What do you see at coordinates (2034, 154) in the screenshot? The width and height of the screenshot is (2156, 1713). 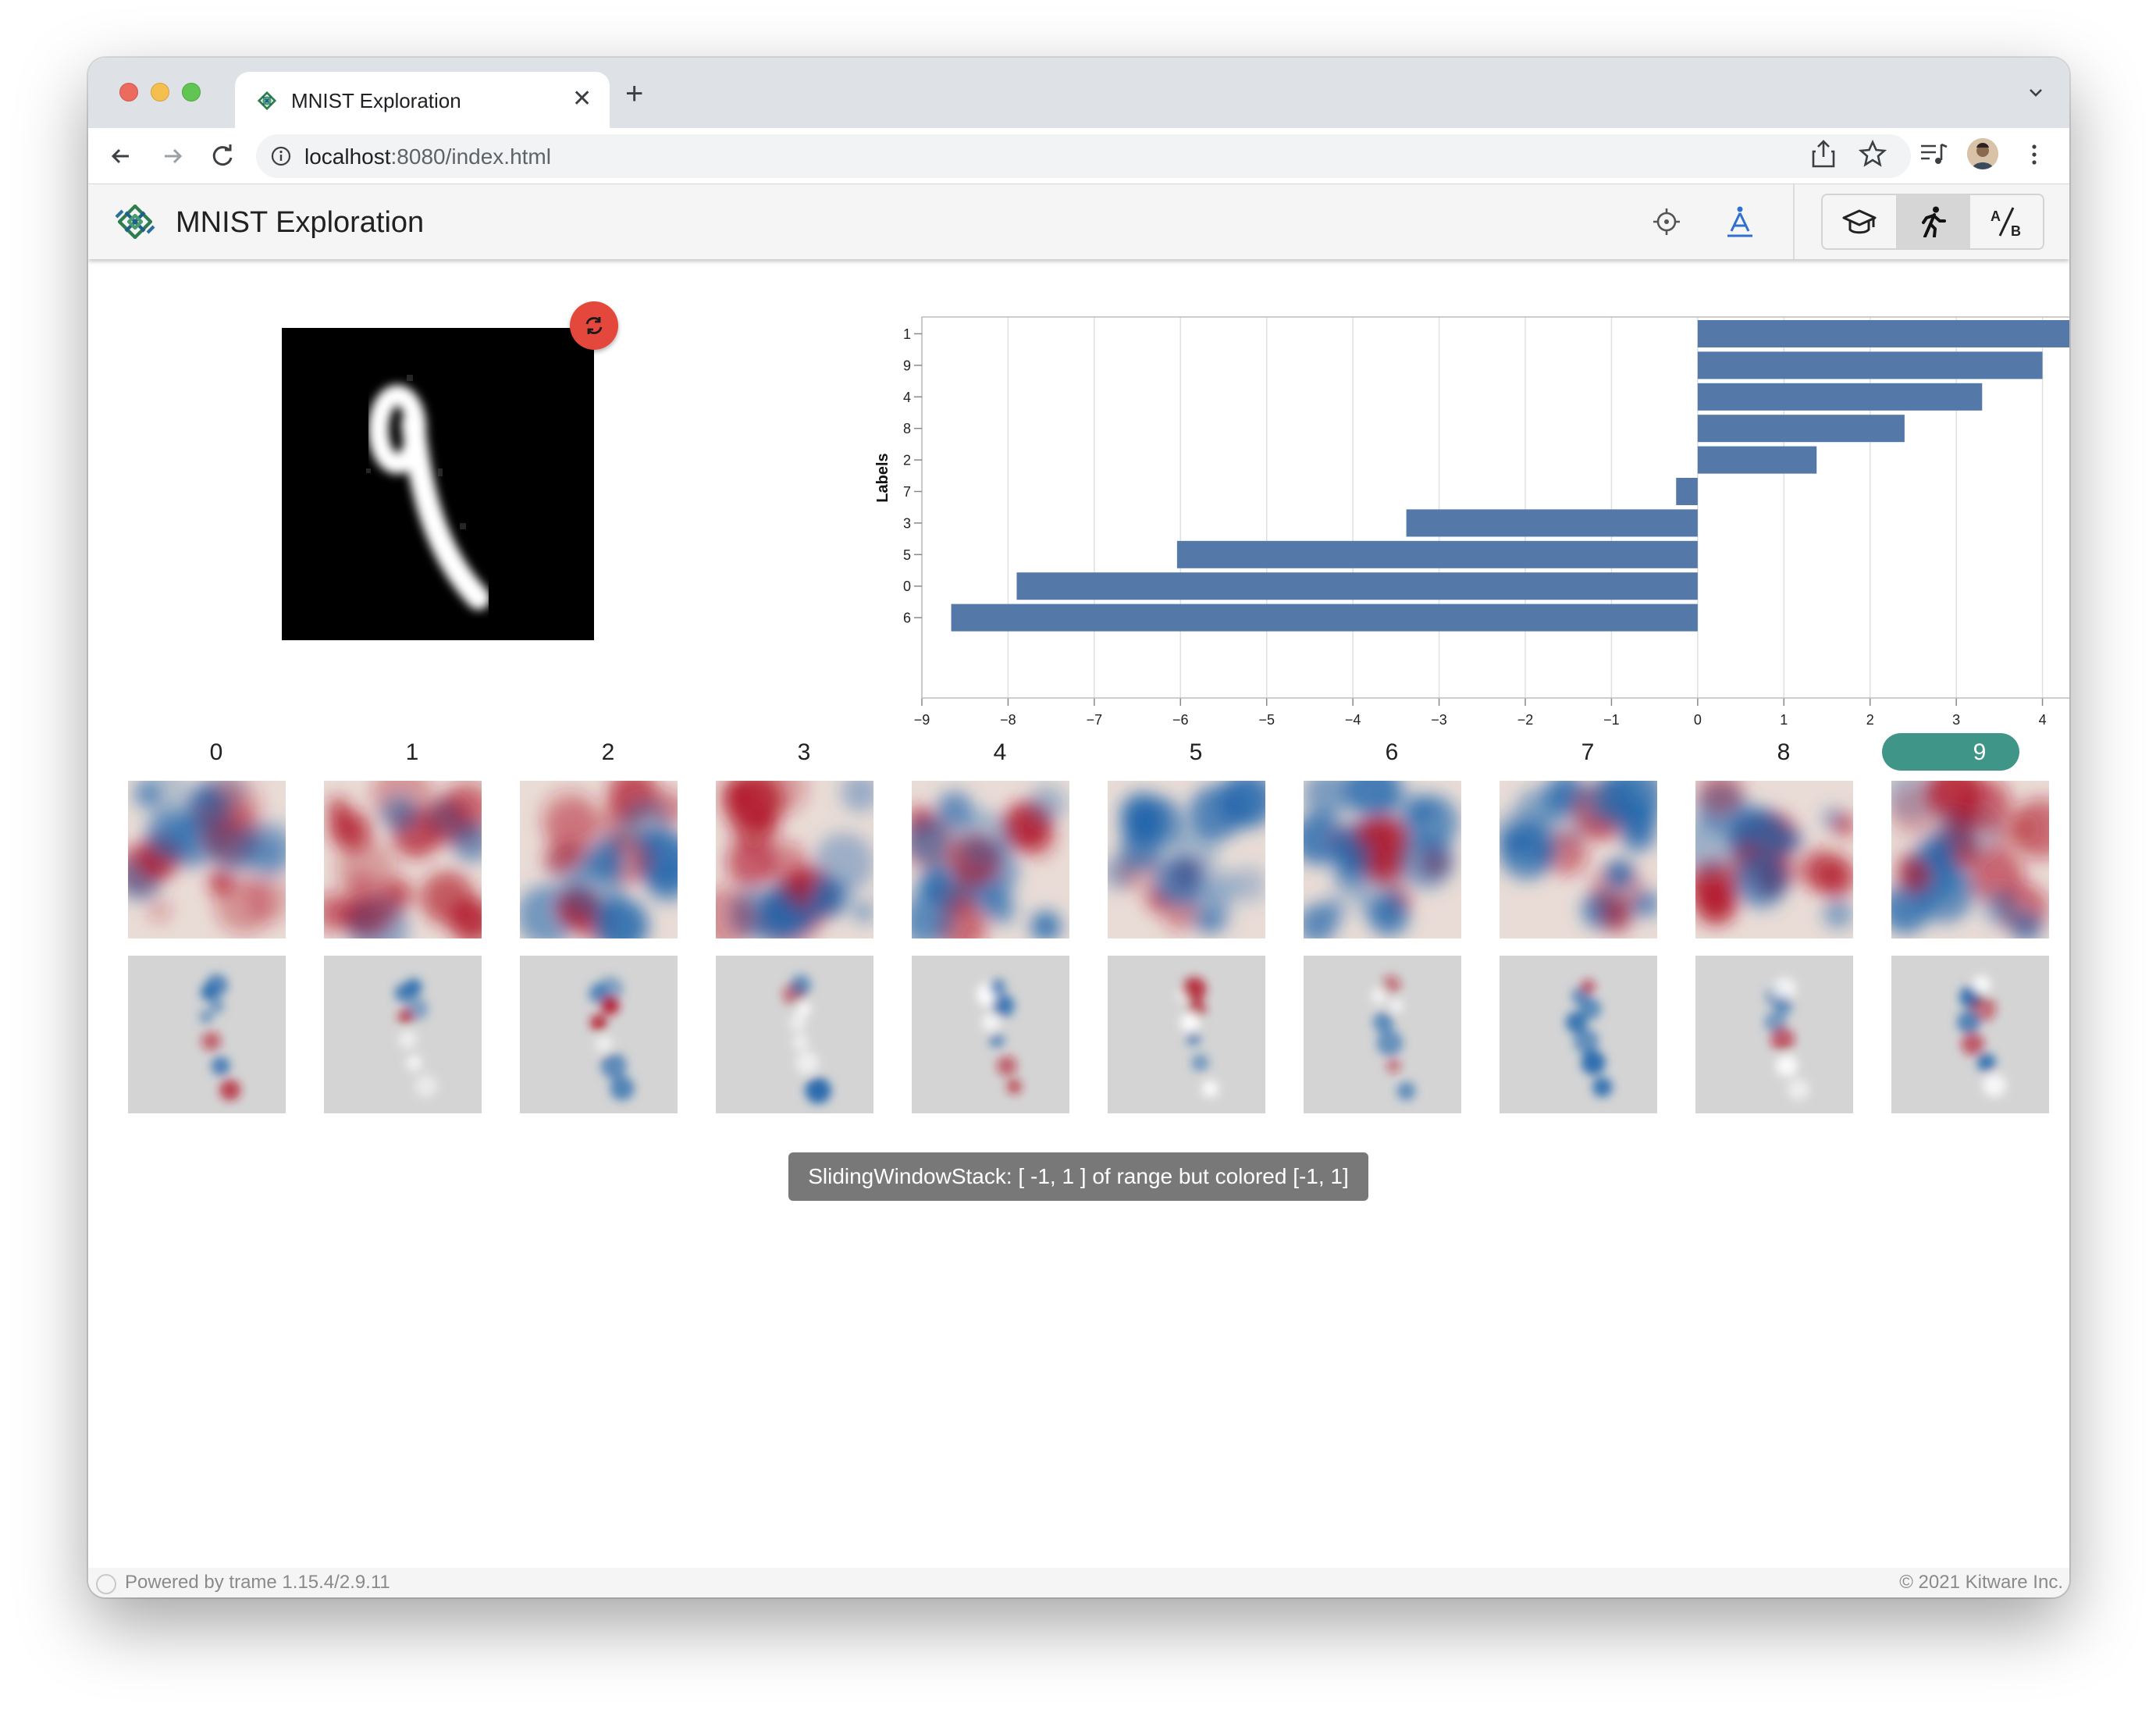 I see `kebab-menu-icon` at bounding box center [2034, 154].